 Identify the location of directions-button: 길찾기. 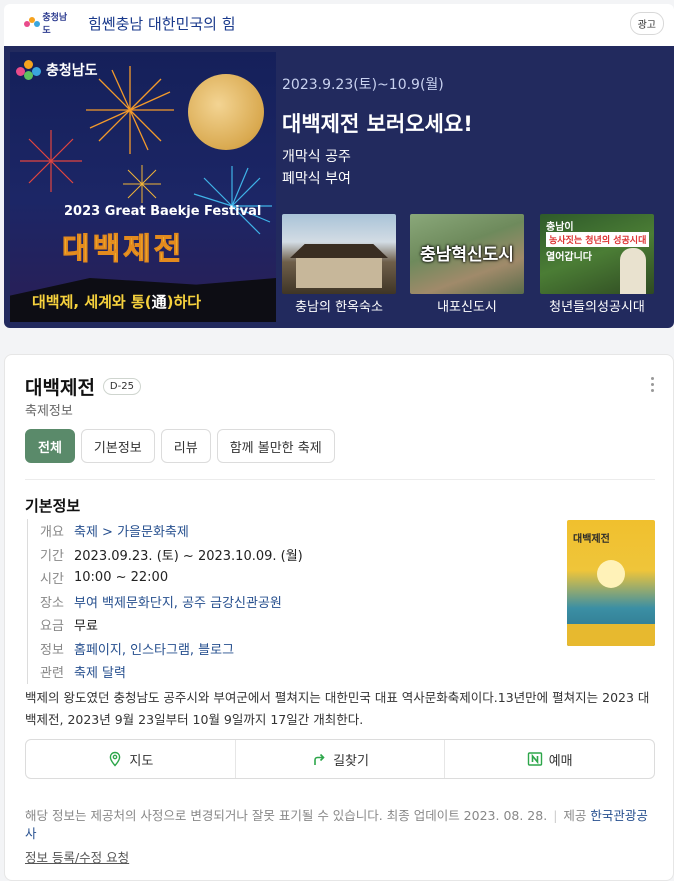
(339, 759).